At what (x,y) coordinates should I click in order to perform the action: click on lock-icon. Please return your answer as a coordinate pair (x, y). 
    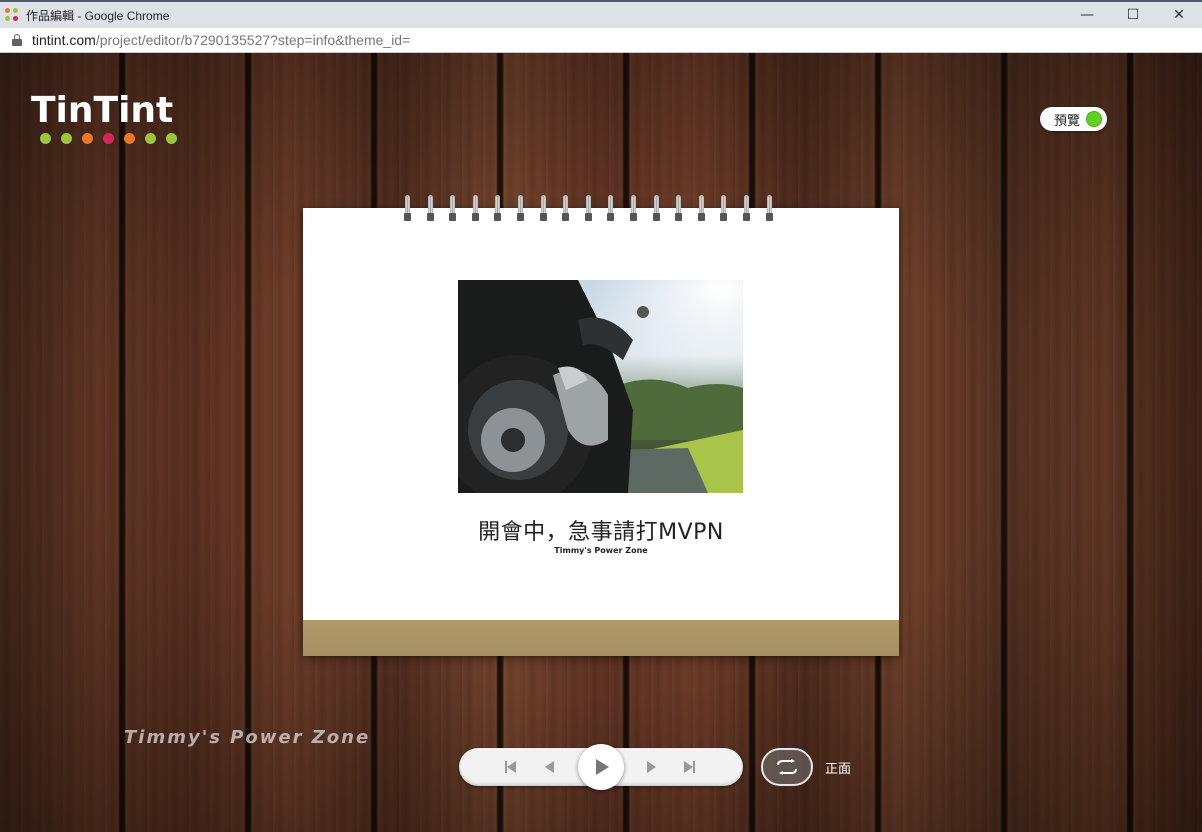
    Looking at the image, I should click on (17, 40).